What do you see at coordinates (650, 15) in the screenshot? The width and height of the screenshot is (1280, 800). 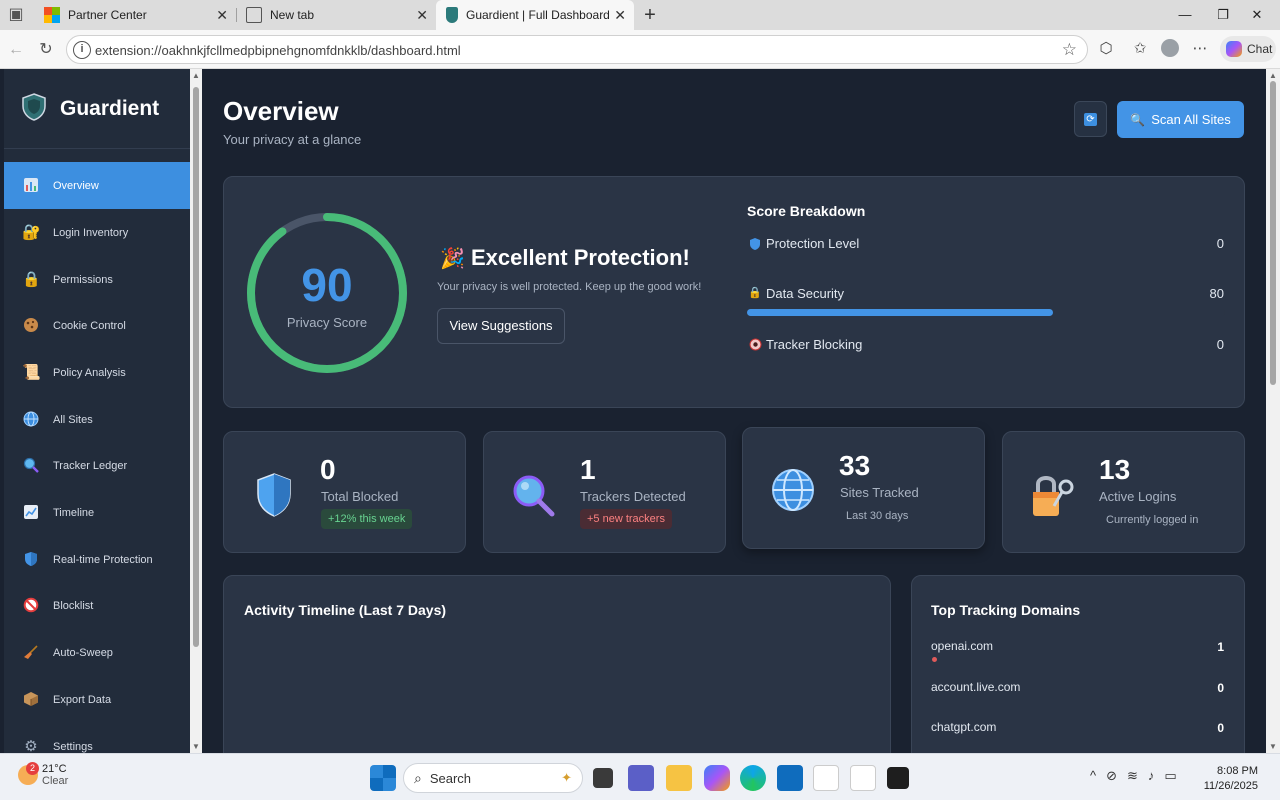 I see `new-tab-button: +` at bounding box center [650, 15].